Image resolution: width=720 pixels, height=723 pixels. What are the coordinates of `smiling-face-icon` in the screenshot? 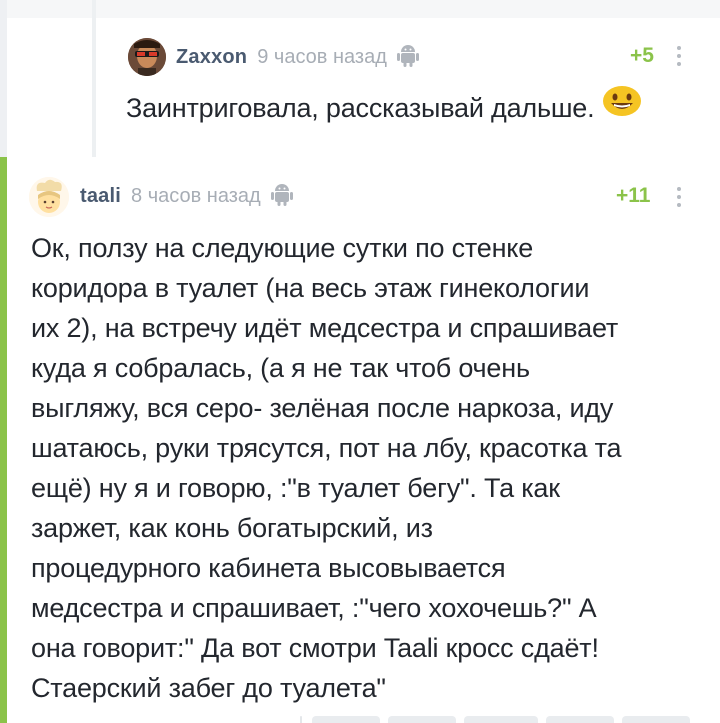 It's located at (622, 106).